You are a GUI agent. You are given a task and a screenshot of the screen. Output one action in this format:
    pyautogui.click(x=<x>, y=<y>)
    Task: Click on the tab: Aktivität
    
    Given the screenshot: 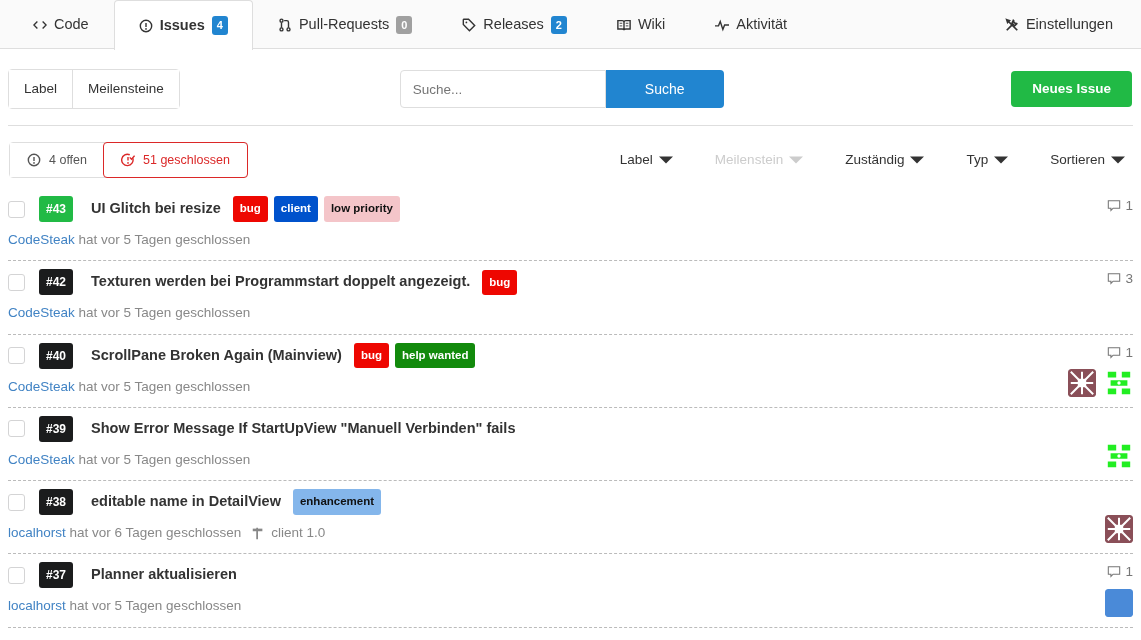 What is the action you would take?
    pyautogui.click(x=751, y=24)
    